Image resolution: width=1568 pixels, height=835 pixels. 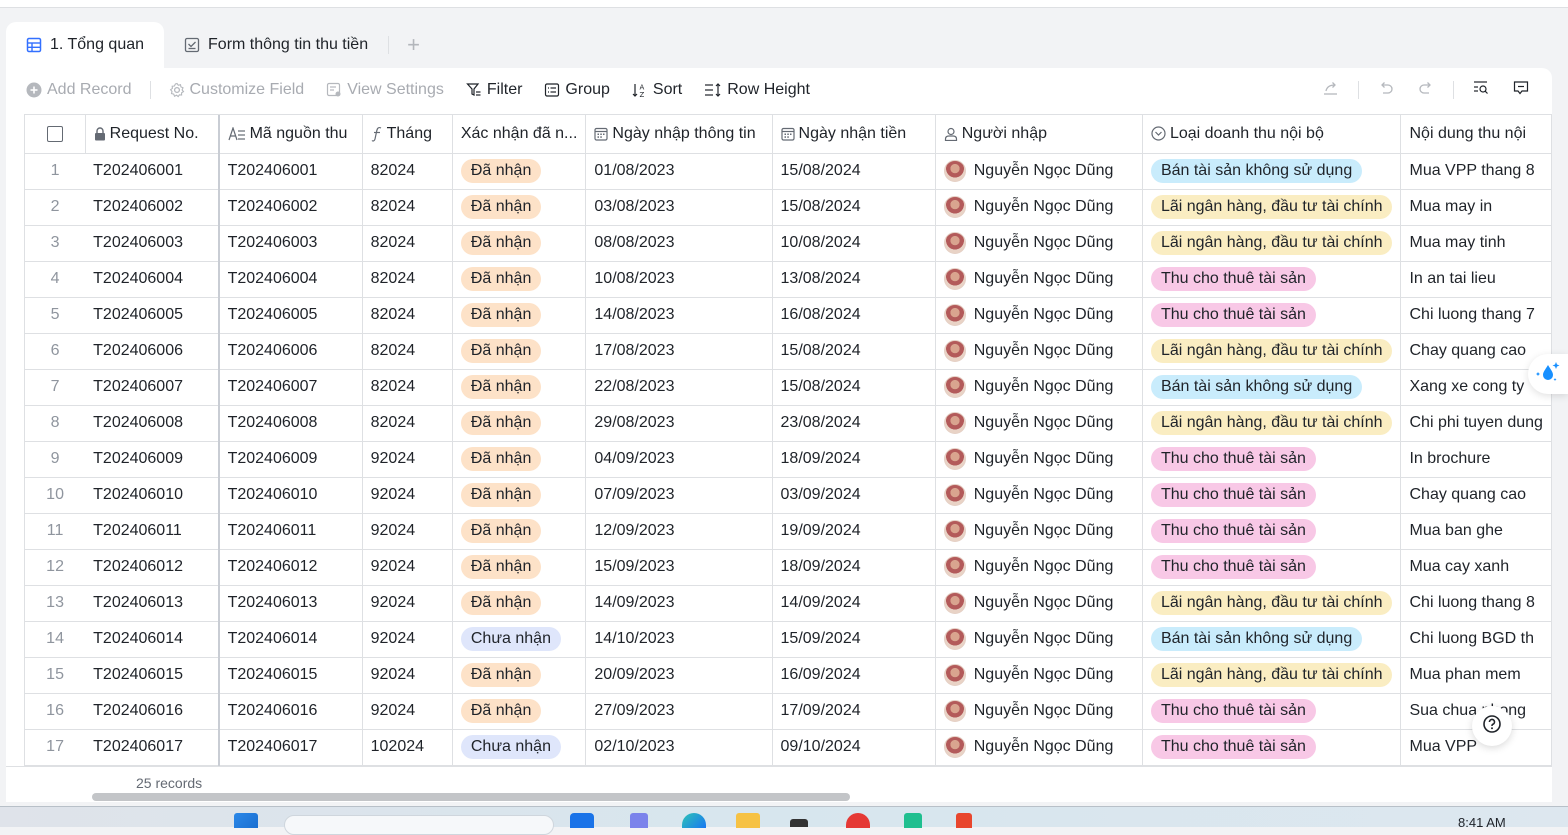 I want to click on cell-request-no: T202406012, so click(x=152, y=567).